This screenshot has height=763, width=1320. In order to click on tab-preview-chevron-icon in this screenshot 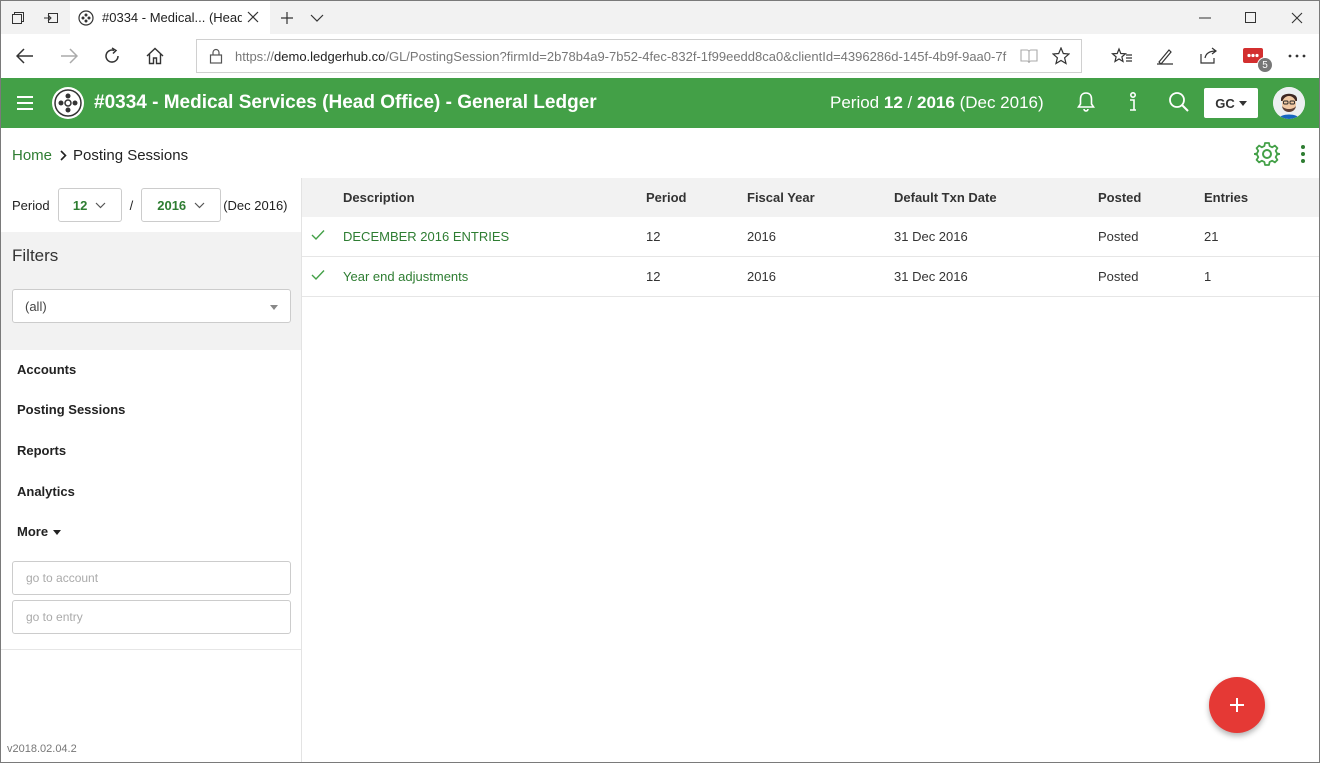, I will do `click(317, 17)`.